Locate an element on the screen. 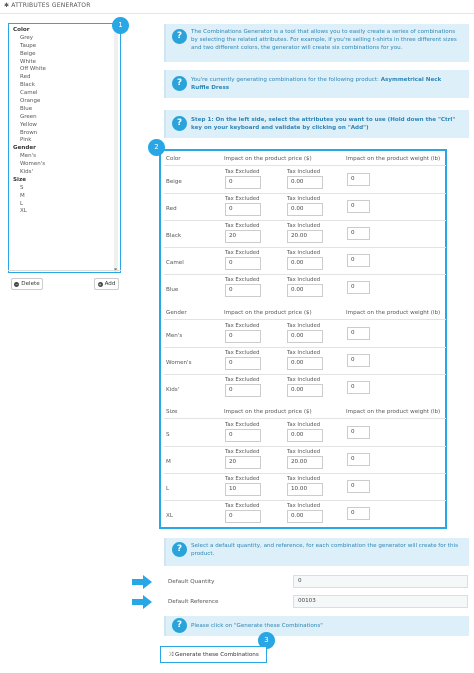  attribute-option: Black is located at coordinates (65, 86).